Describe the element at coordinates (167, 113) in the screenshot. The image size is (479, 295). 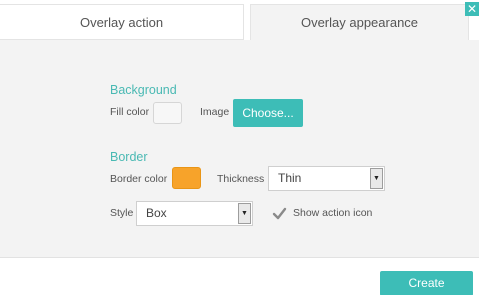
I see `fill-color-swatch` at that location.